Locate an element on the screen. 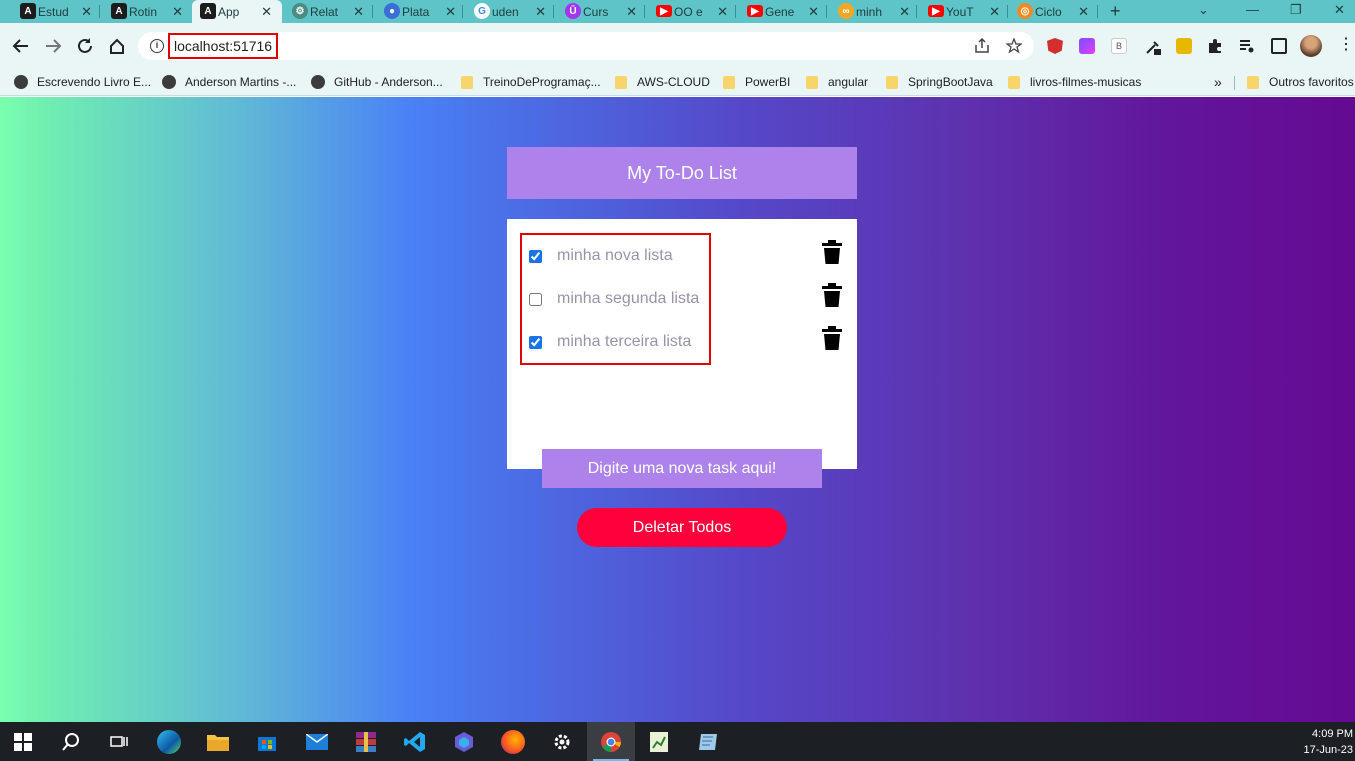 This screenshot has height=761, width=1355. tab-4: ● Plata ✕ is located at coordinates (420, 11).